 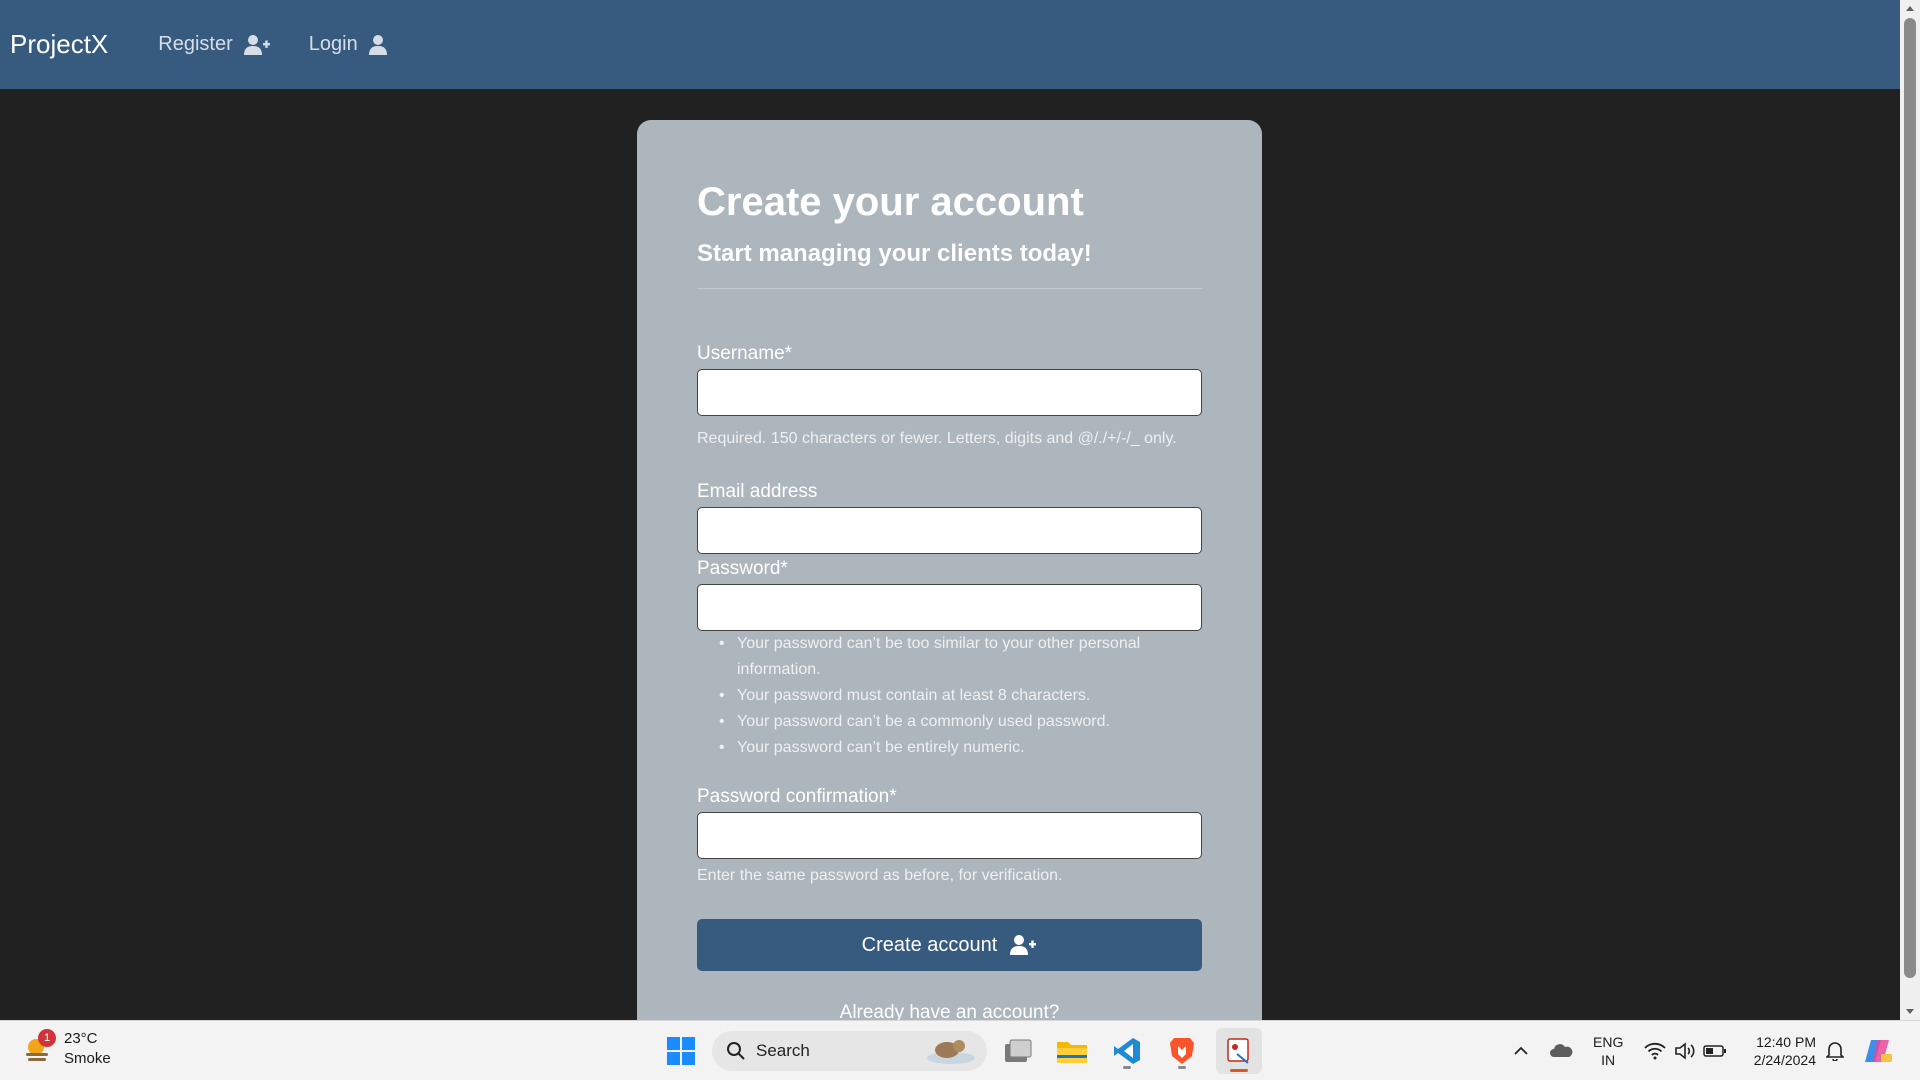 I want to click on file-explorer-icon, so click(x=1072, y=1051).